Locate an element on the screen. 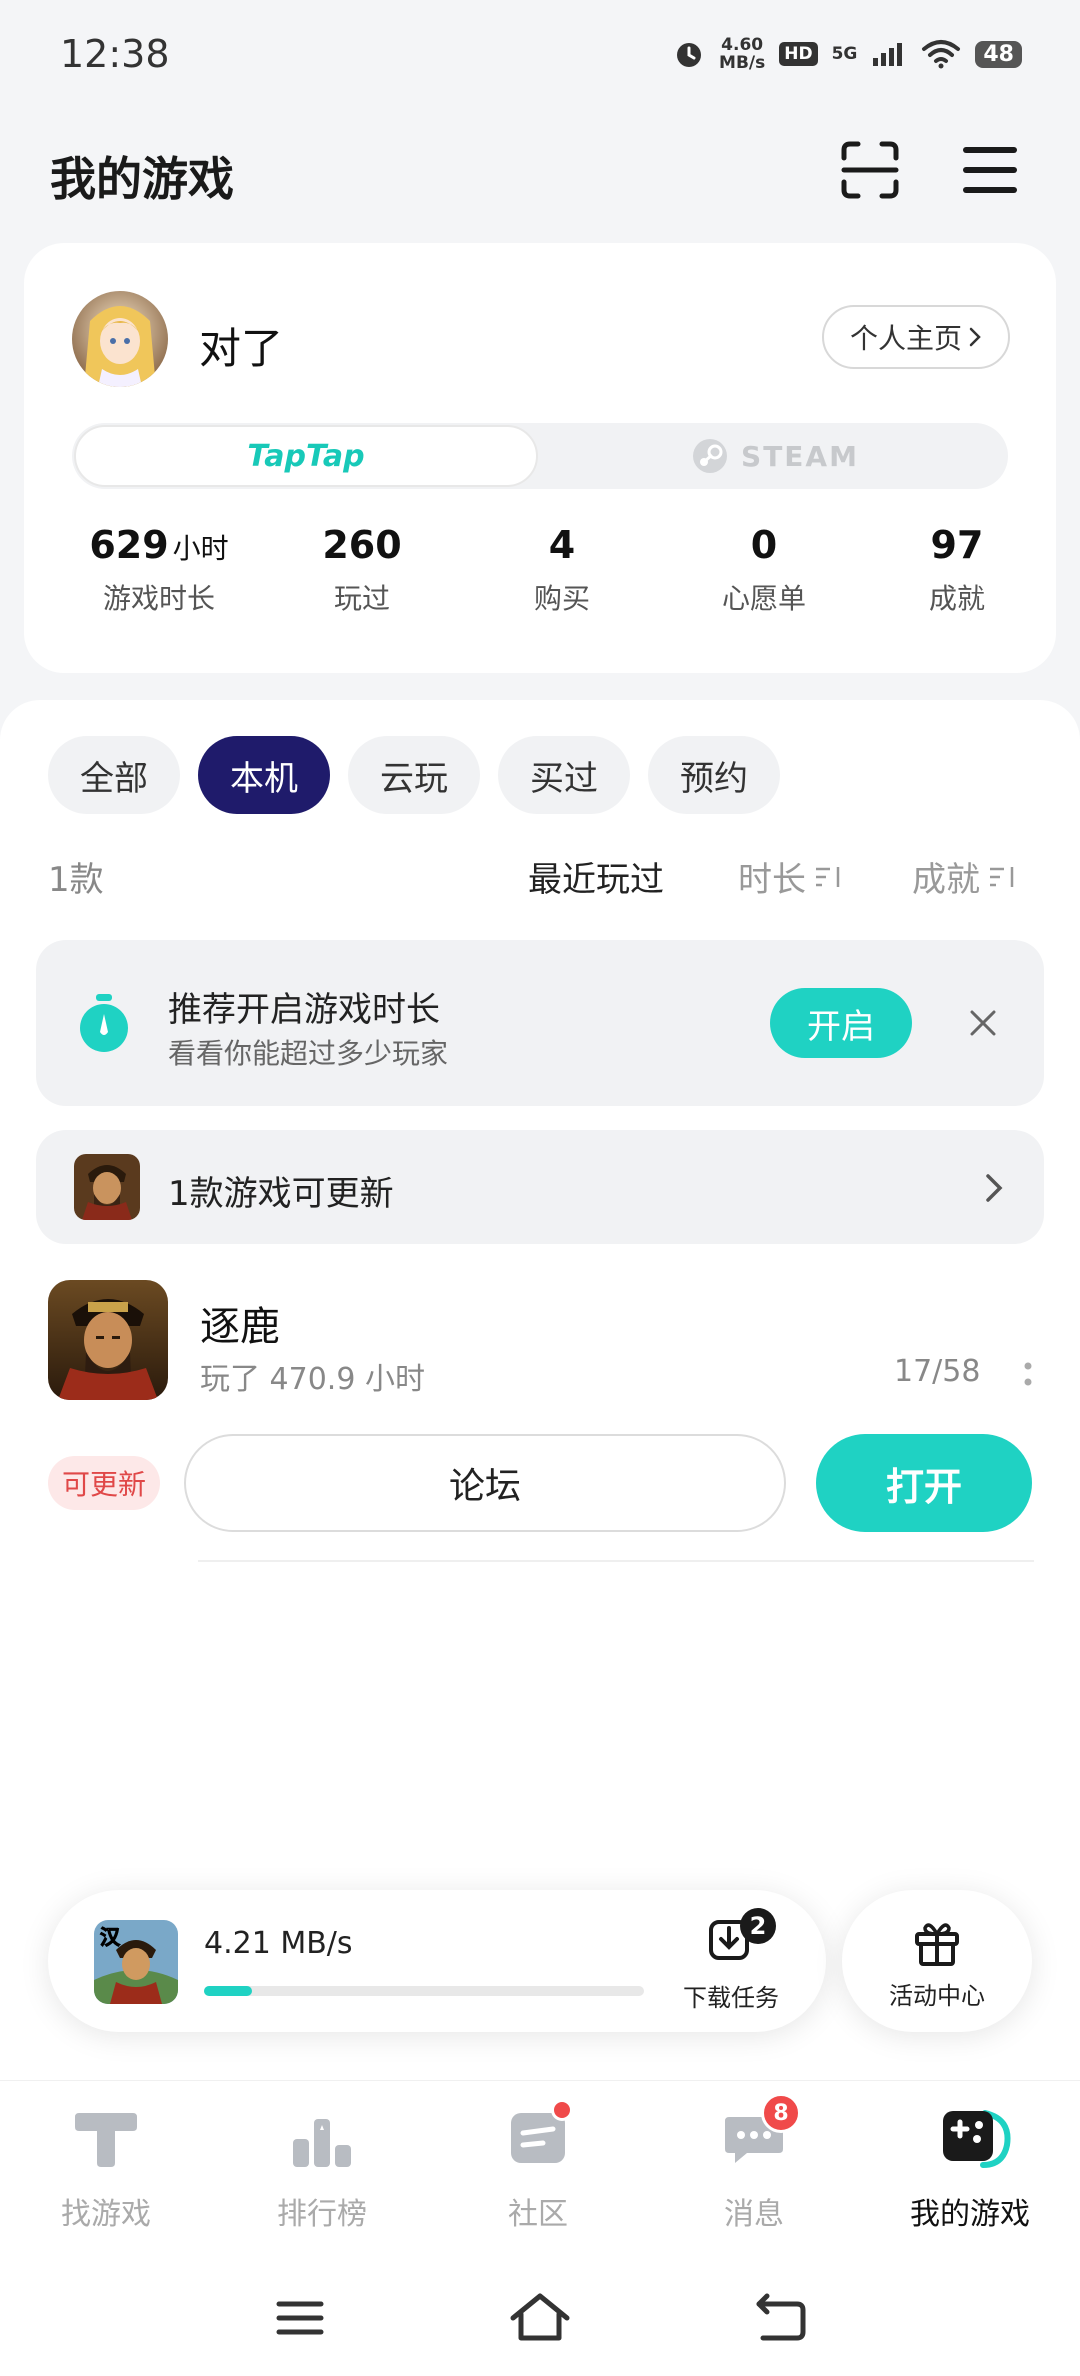  taptap-icon is located at coordinates (106, 2138).